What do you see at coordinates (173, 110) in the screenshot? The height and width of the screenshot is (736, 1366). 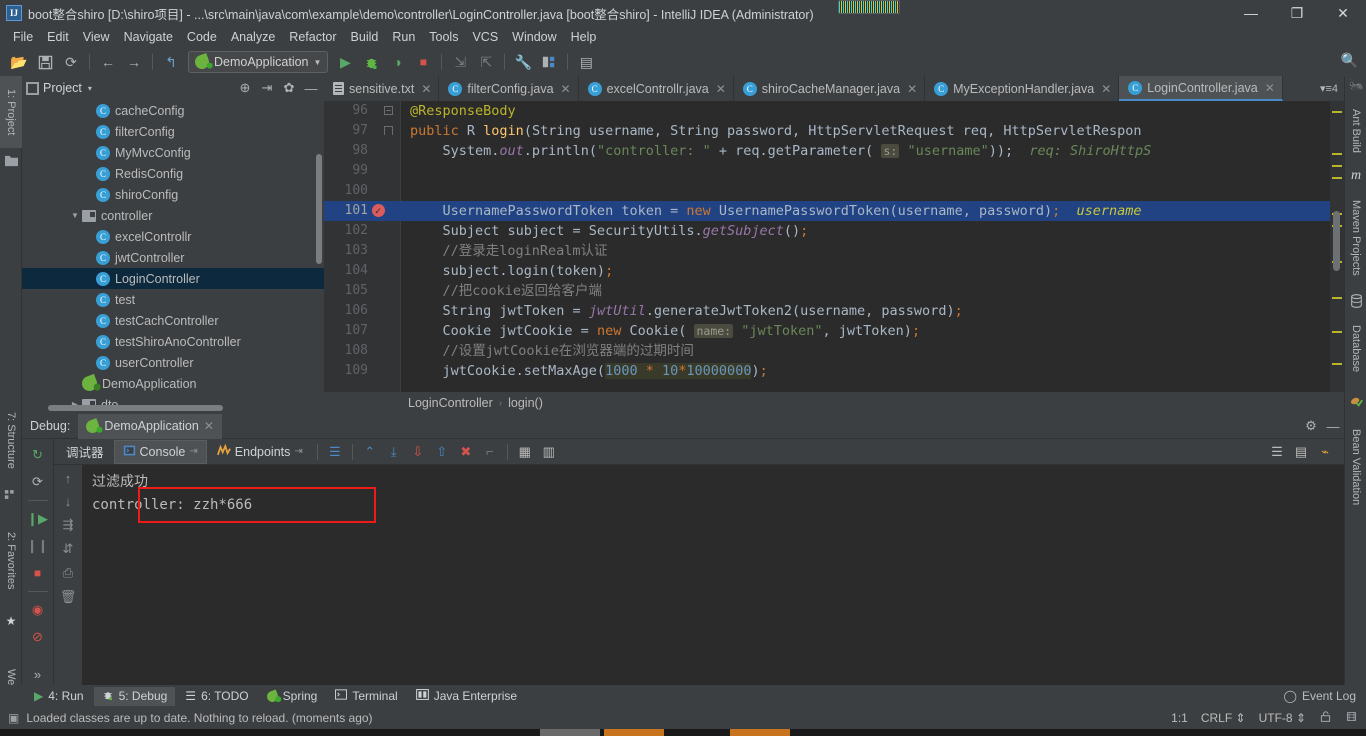 I see `tree-node: CcacheConfig` at bounding box center [173, 110].